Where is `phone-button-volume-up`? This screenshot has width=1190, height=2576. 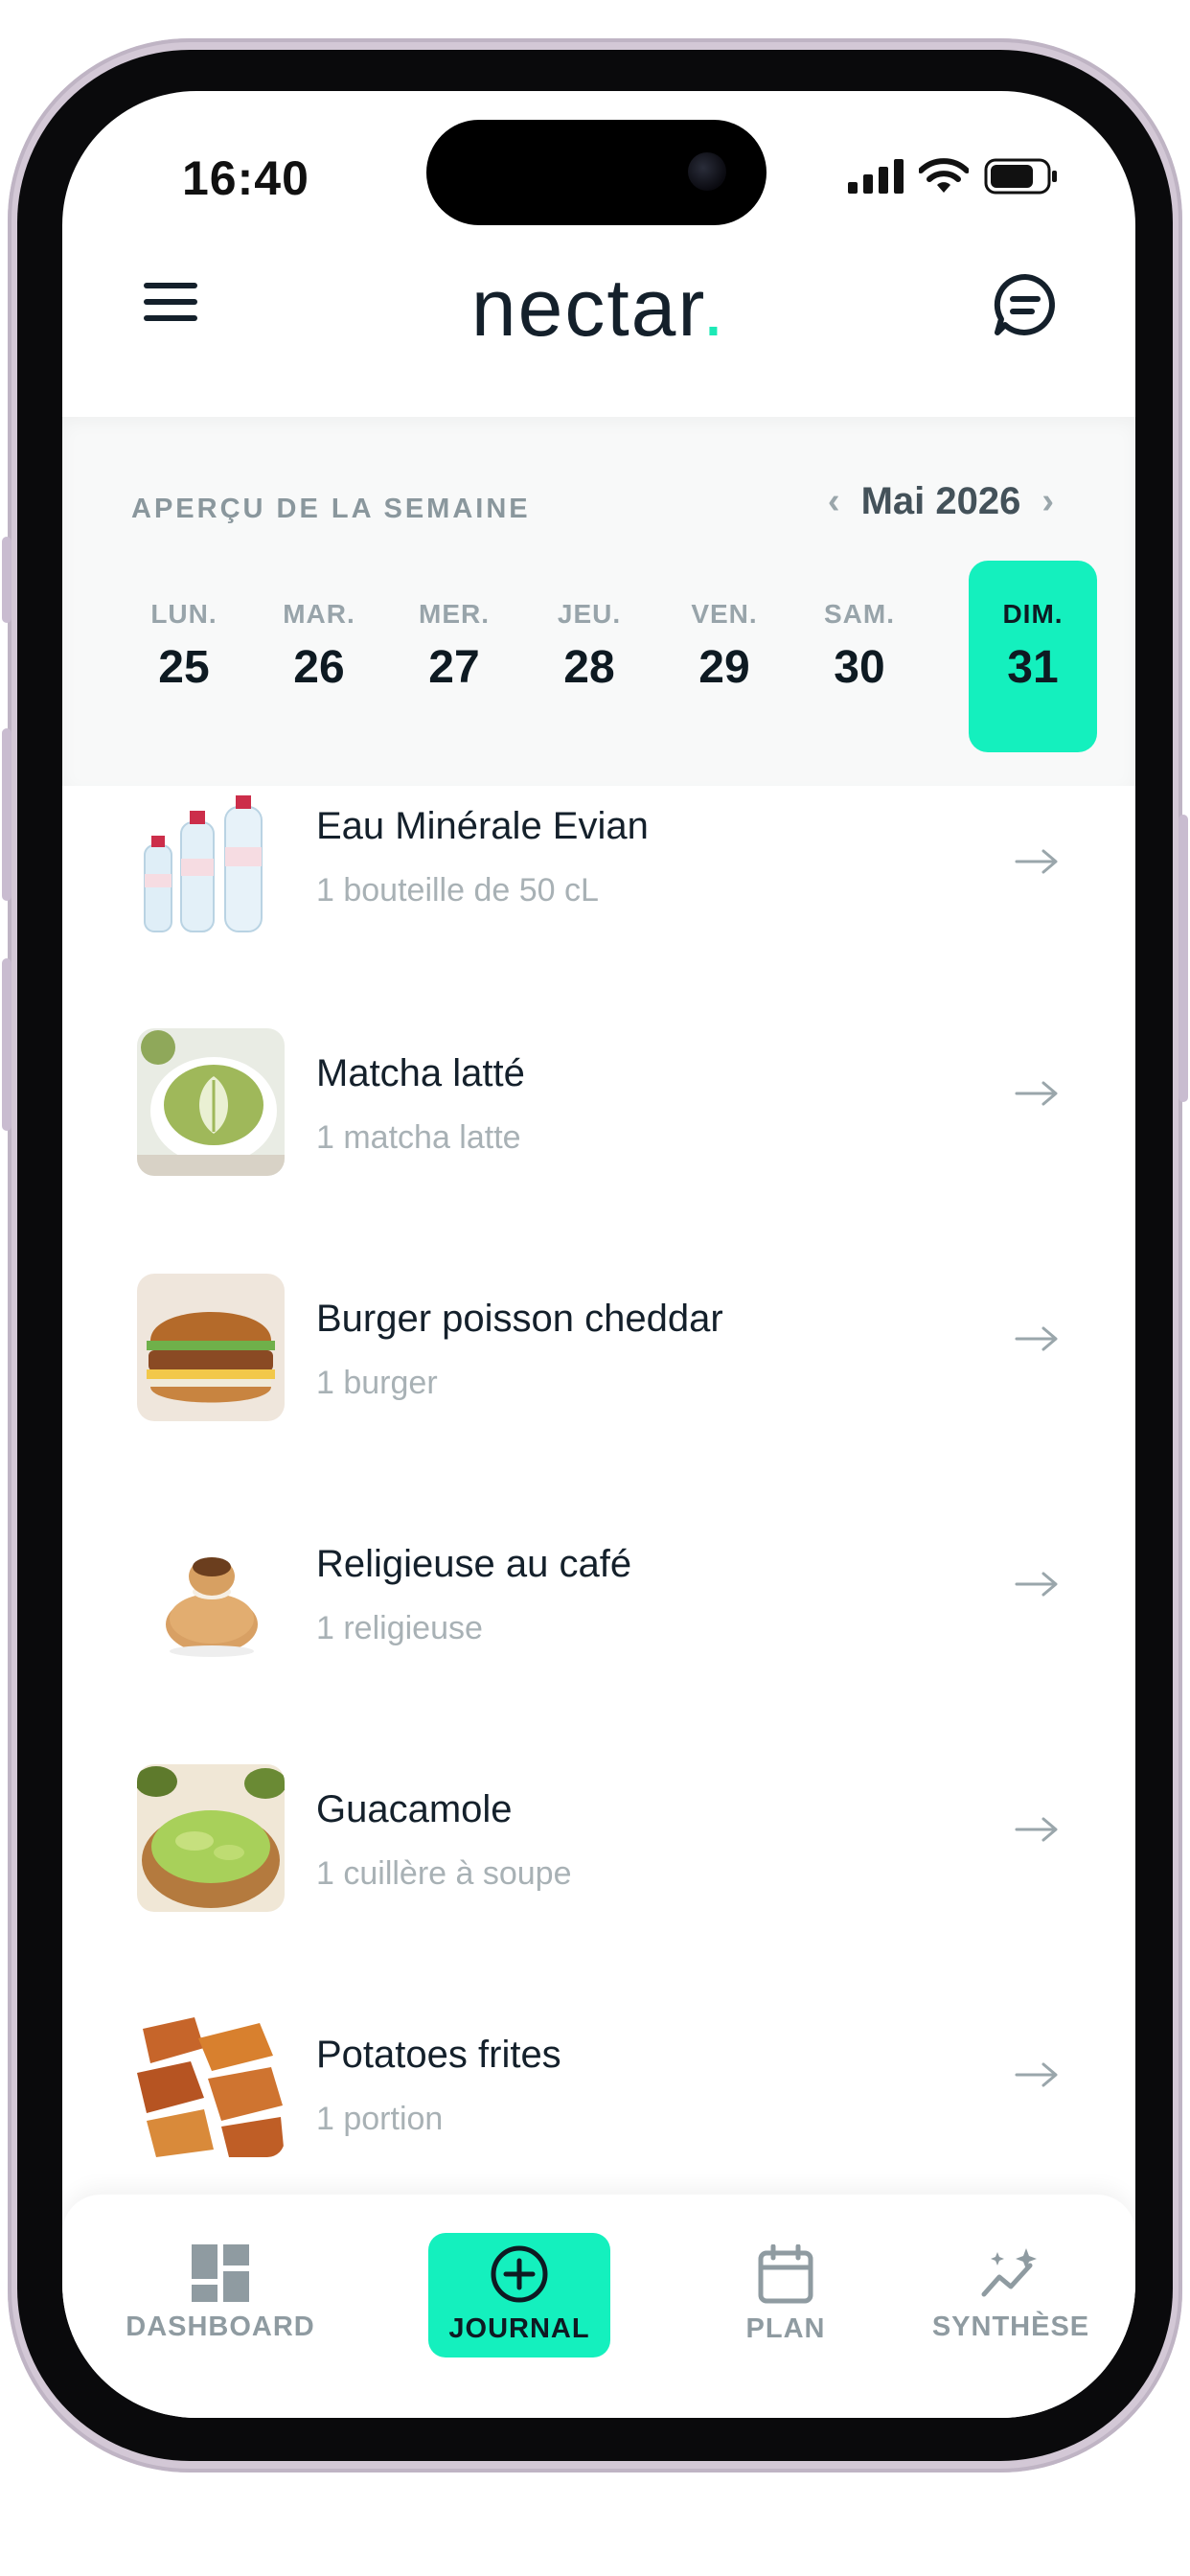
phone-button-volume-up is located at coordinates (7, 814).